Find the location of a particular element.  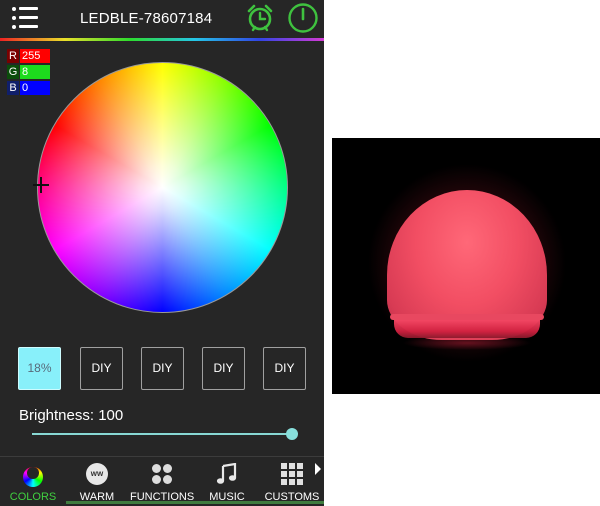

warm-ww-icon: ww is located at coordinates (97, 474).